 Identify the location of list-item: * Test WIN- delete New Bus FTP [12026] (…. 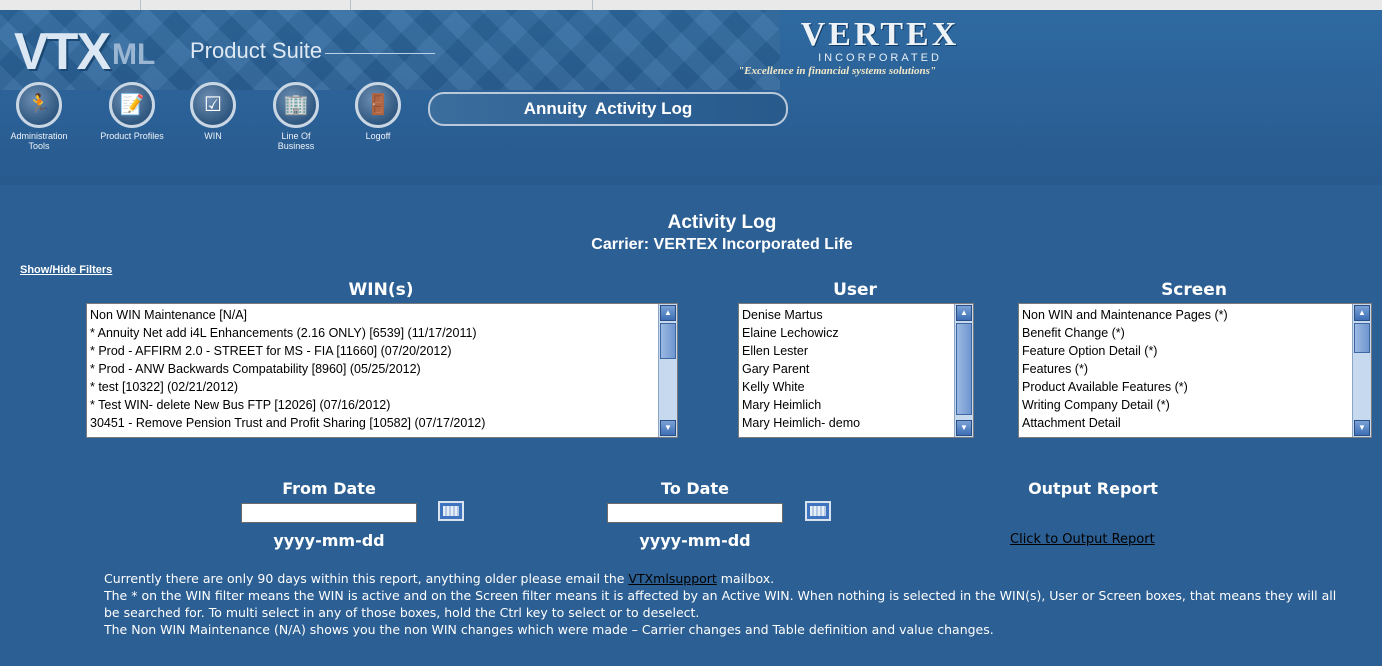
(372, 405).